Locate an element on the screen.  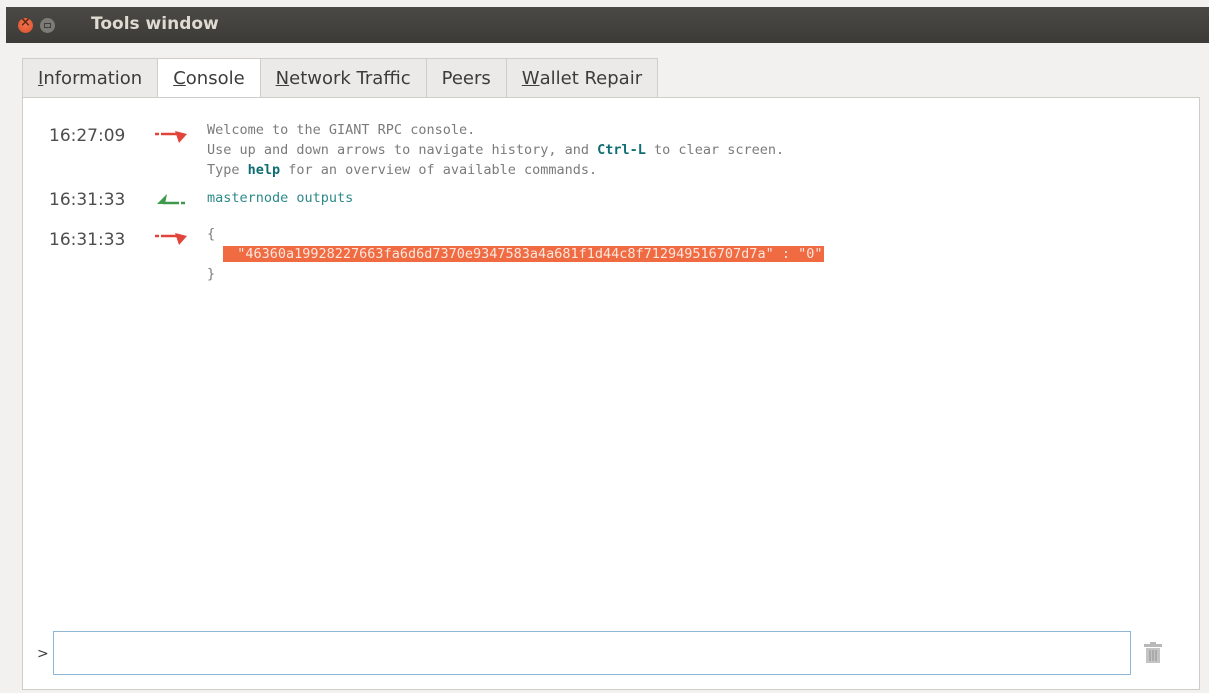
tab-information: Information is located at coordinates (90, 77).